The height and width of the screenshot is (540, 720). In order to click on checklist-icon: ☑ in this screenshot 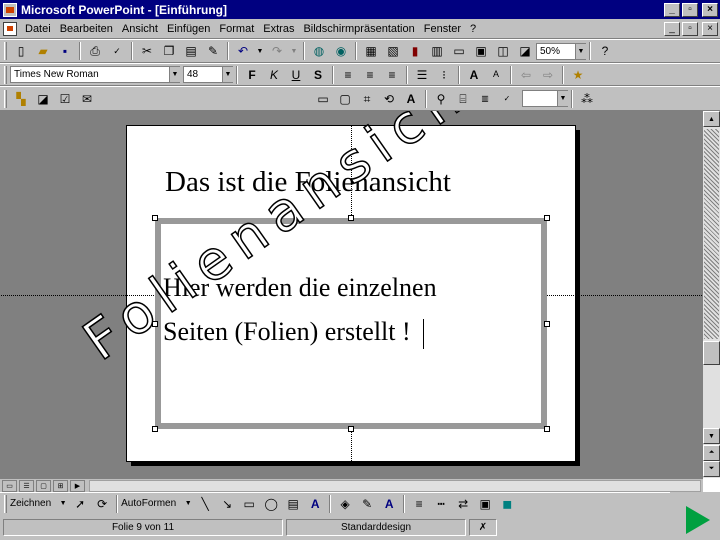, I will do `click(65, 99)`.